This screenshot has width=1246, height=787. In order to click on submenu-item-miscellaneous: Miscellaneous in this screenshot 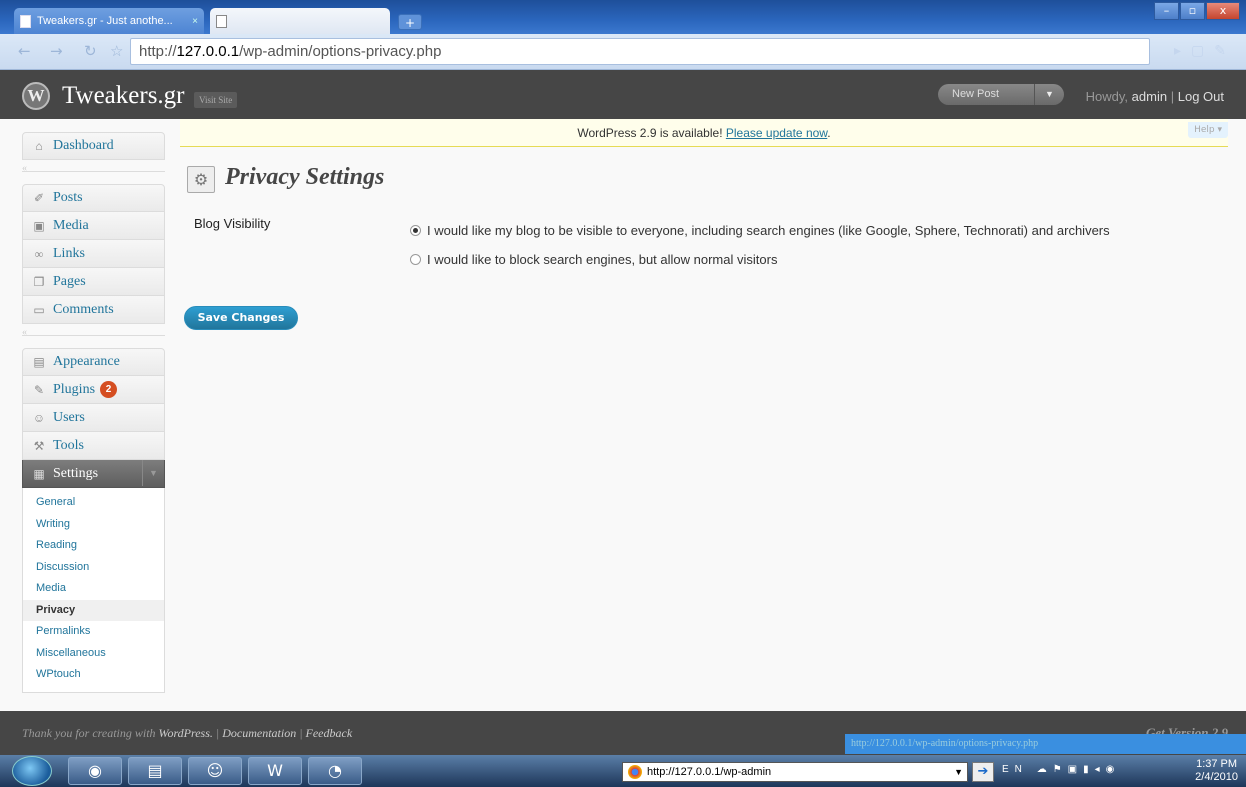, I will do `click(93, 654)`.